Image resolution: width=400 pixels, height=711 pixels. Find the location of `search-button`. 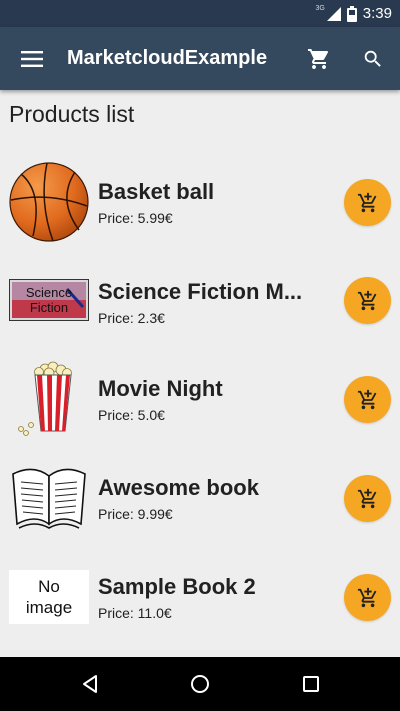

search-button is located at coordinates (373, 59).